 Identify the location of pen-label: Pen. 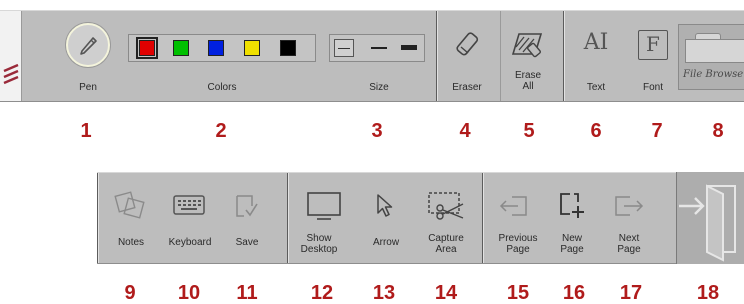
(88, 87).